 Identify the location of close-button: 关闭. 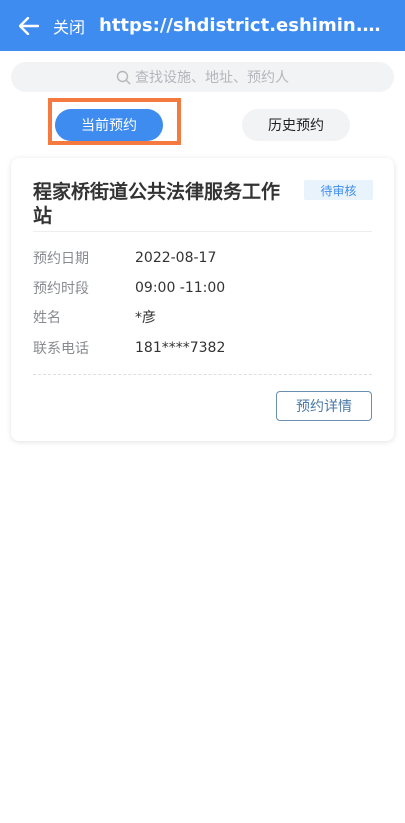
(69, 26).